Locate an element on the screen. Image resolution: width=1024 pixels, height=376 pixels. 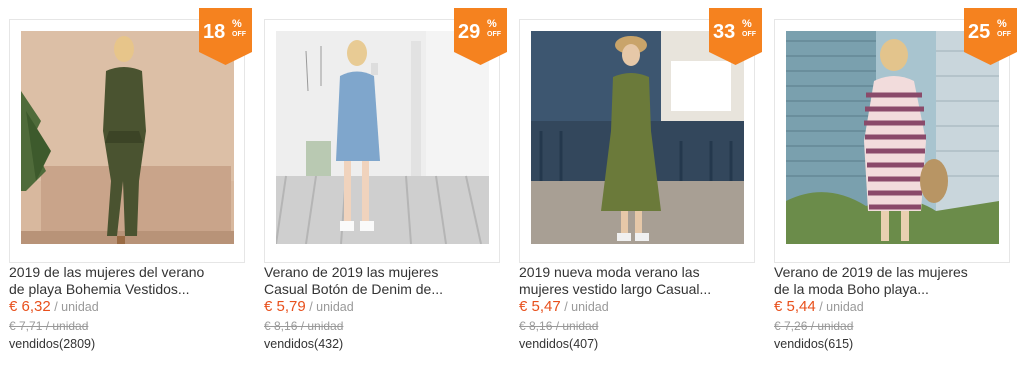
product-title-line1: 2019 de las mujeres del verano is located at coordinates (127, 272).